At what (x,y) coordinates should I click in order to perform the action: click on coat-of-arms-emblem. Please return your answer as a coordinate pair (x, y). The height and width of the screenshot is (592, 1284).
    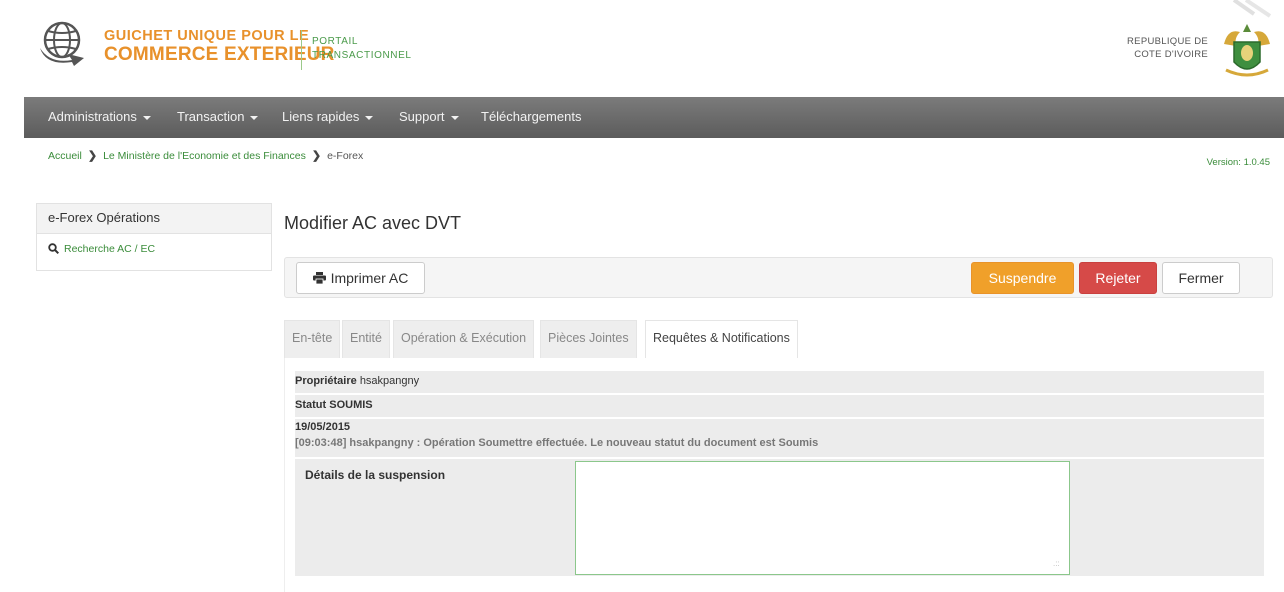
    Looking at the image, I should click on (1247, 50).